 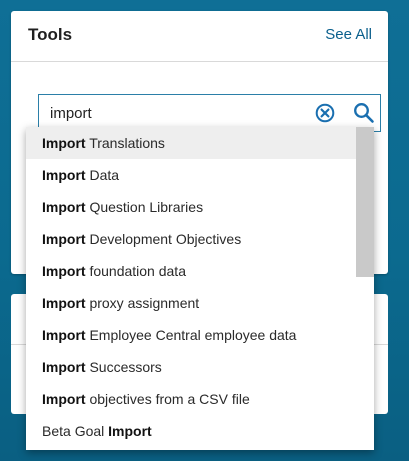 What do you see at coordinates (325, 113) in the screenshot?
I see `clear-search-icon` at bounding box center [325, 113].